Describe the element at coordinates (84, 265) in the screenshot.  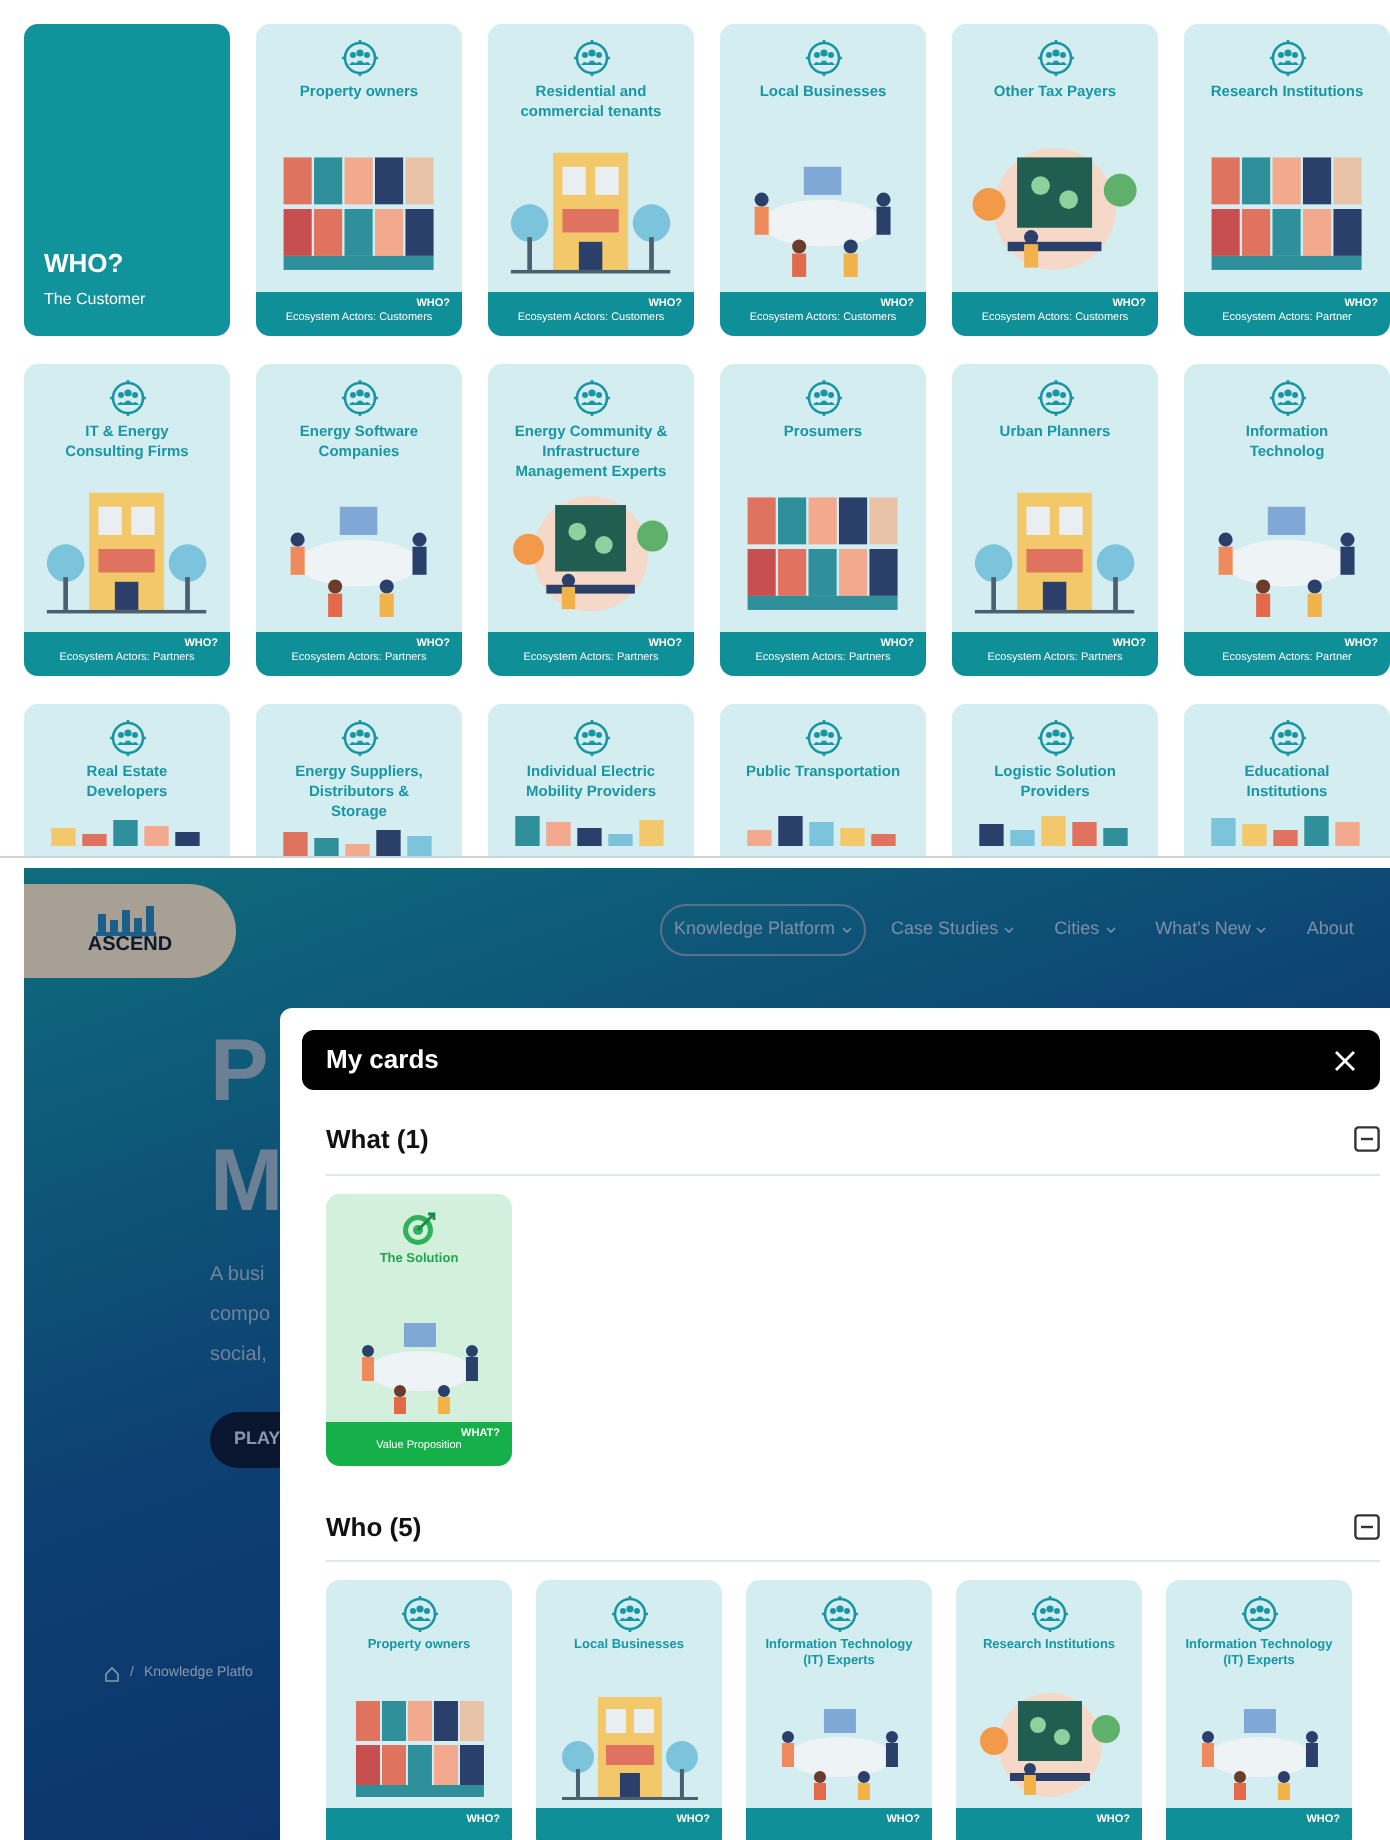
I see `intro-heading: WHO?` at that location.